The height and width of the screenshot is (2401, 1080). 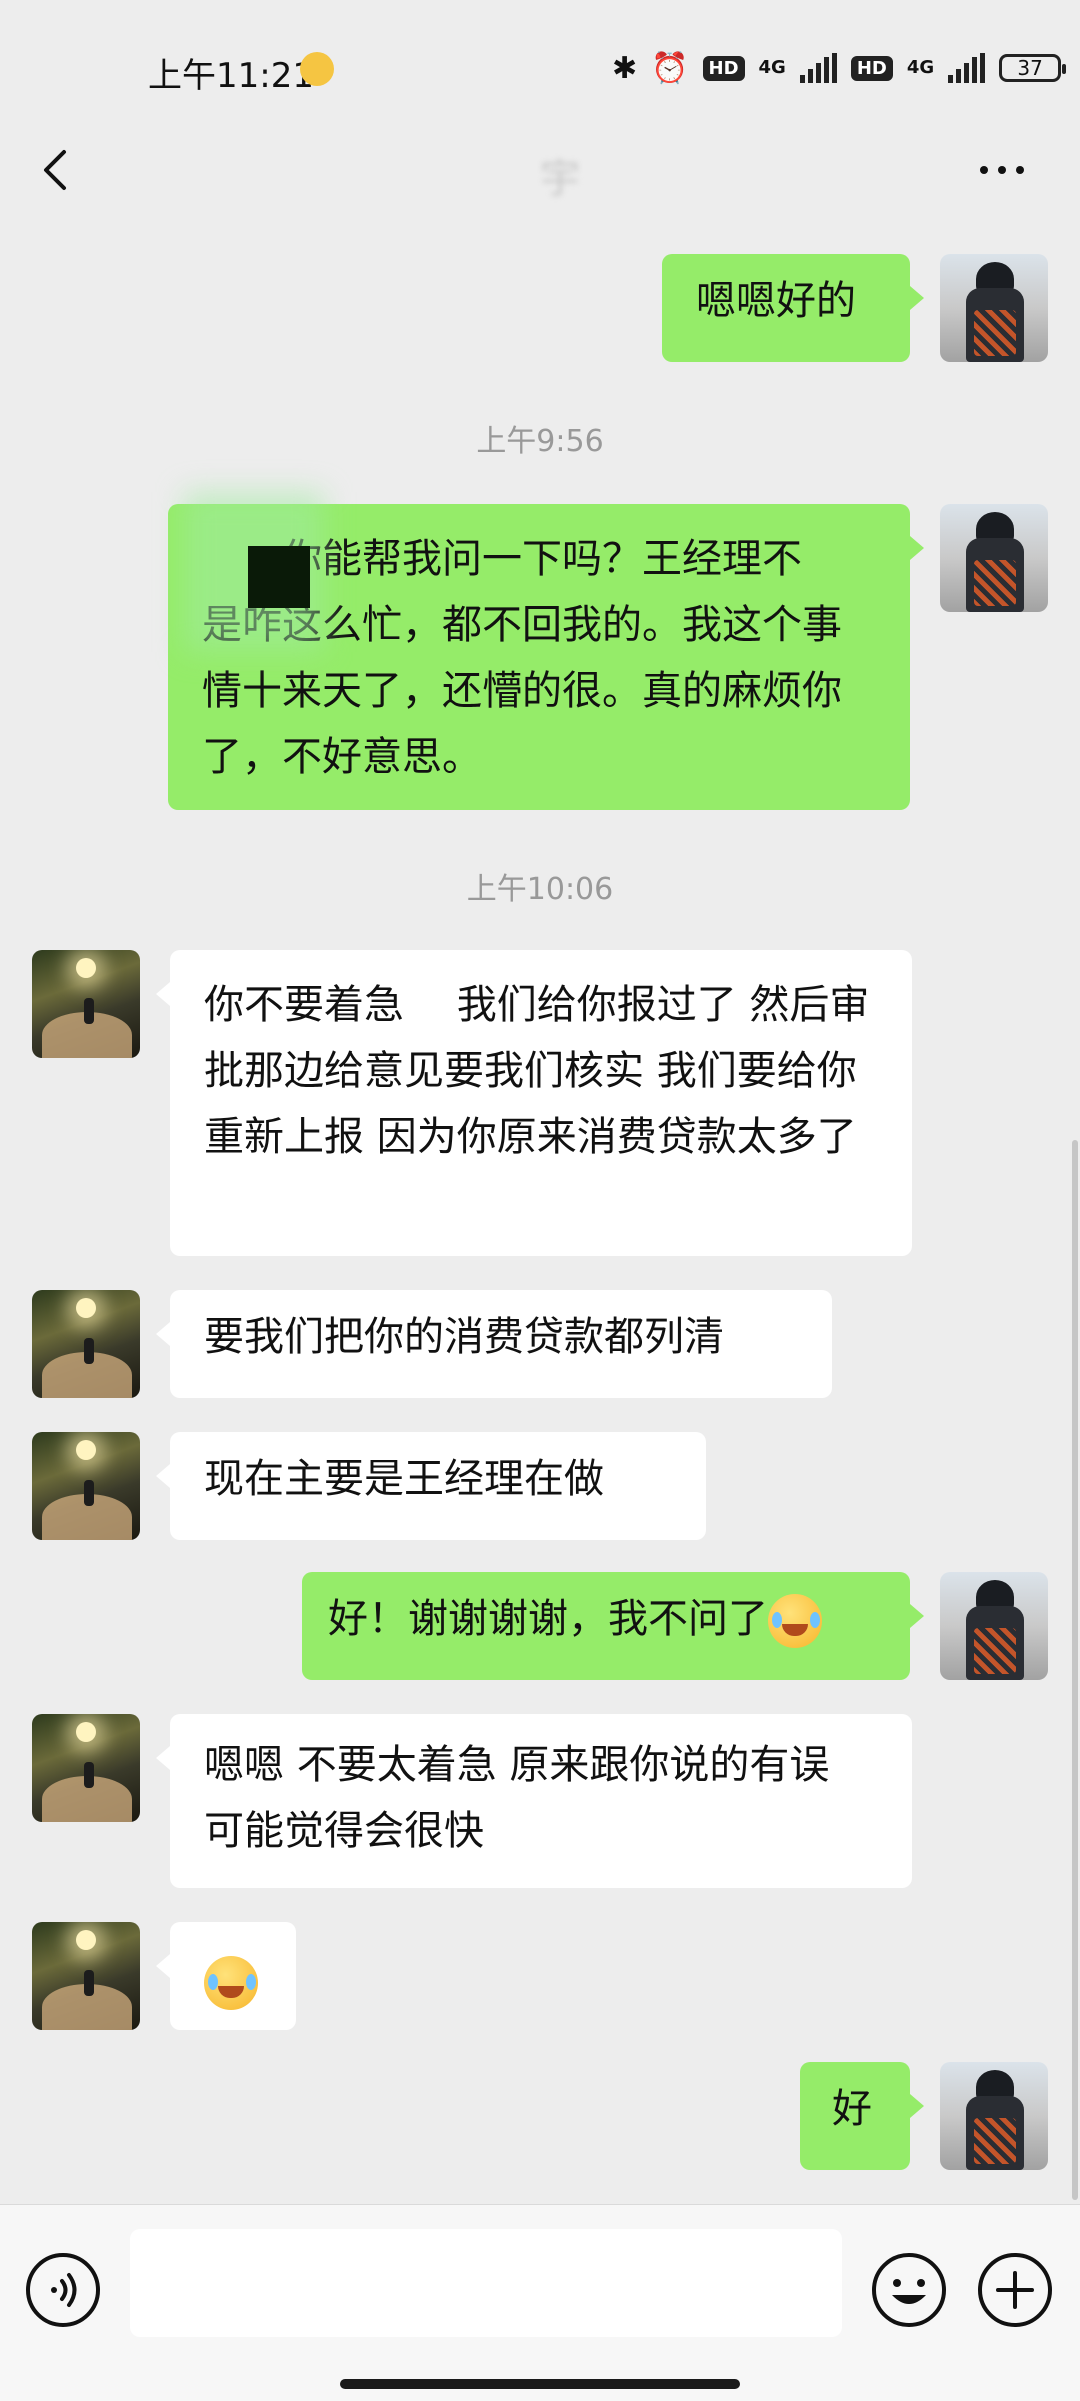 I want to click on message-bubble: 好, so click(x=862, y=2116).